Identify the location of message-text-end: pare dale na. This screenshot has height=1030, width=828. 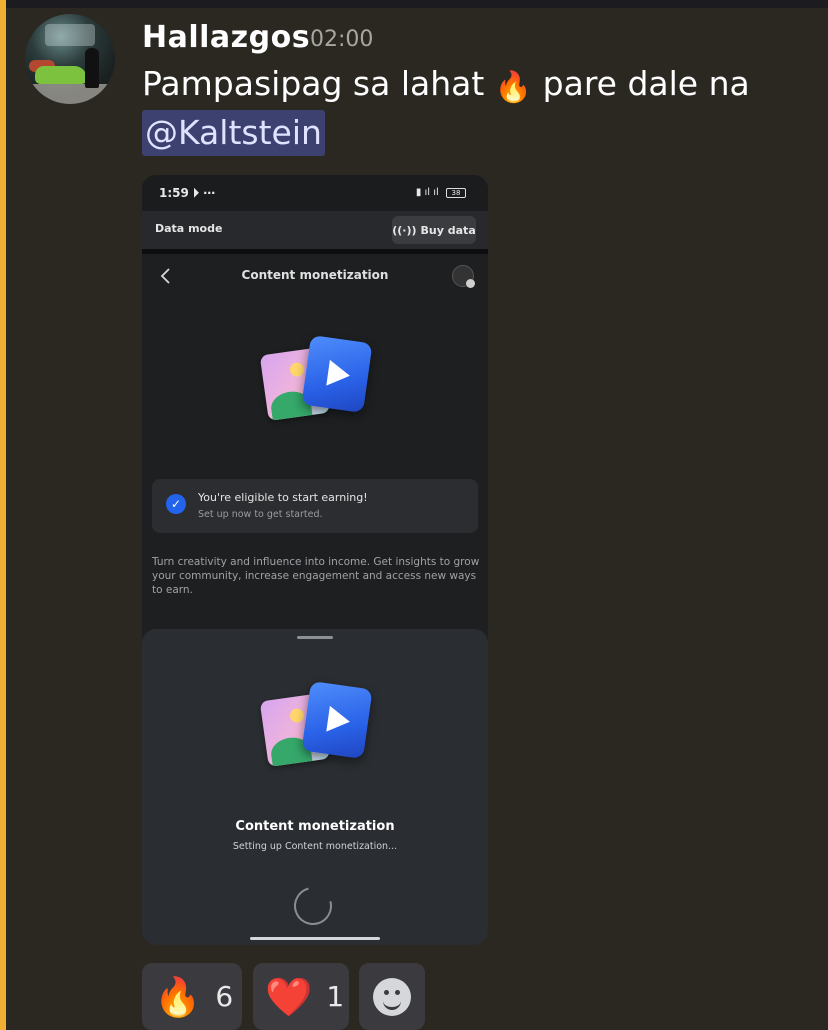
(641, 83).